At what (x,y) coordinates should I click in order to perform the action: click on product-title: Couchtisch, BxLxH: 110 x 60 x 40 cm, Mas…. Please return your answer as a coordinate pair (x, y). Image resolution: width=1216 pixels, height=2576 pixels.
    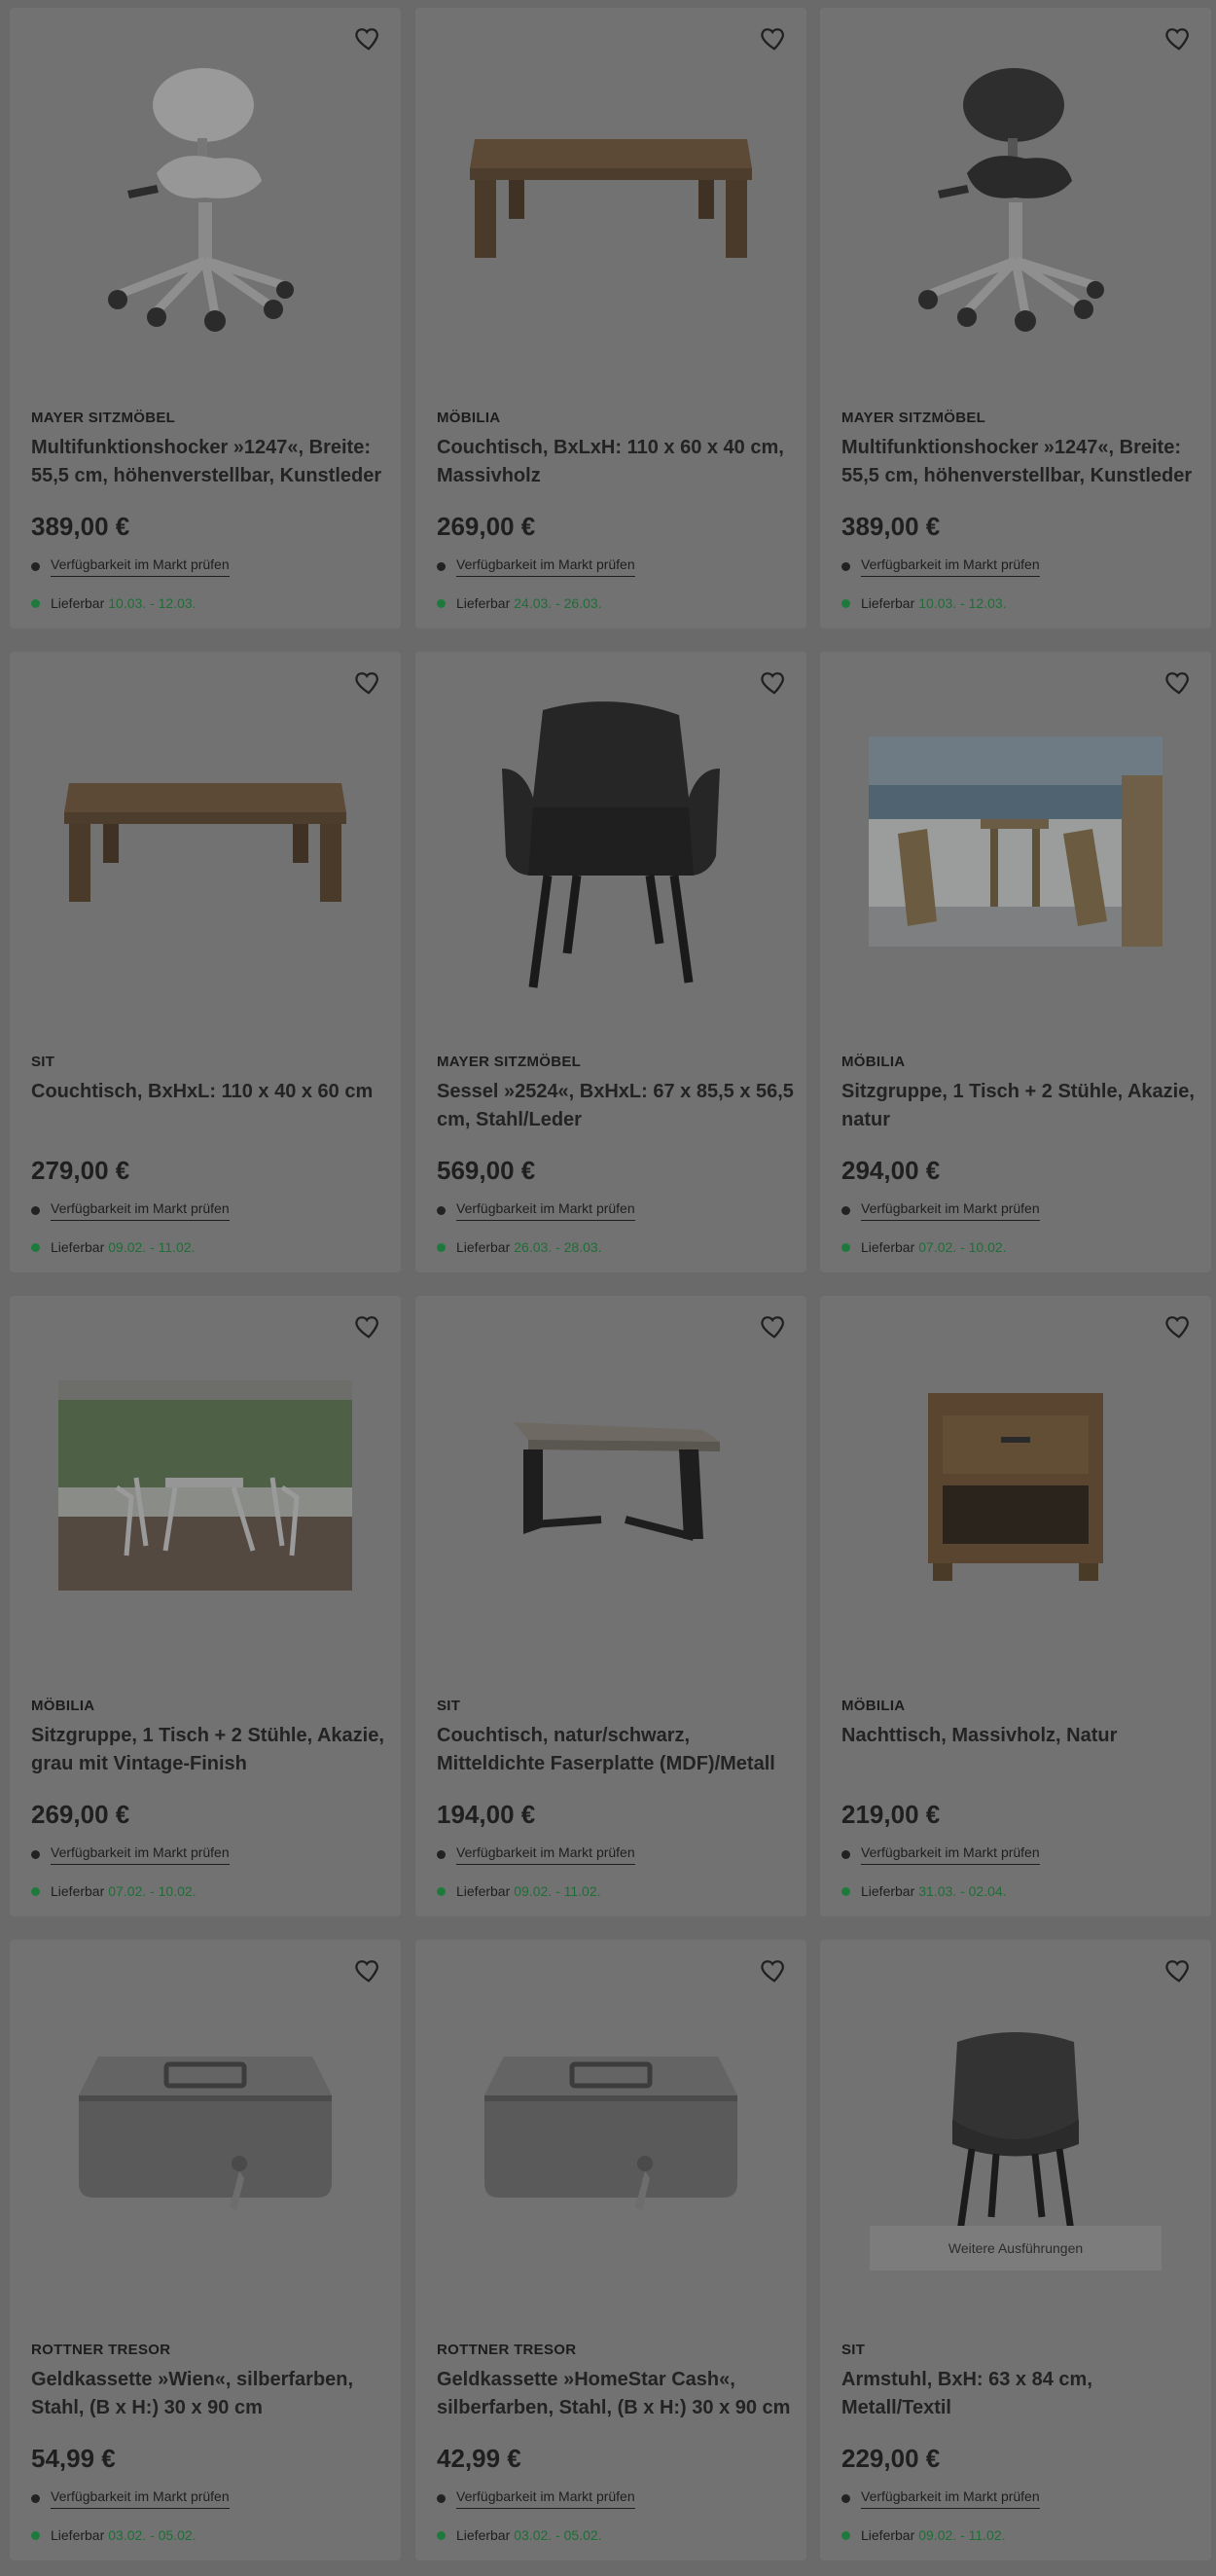
    Looking at the image, I should click on (617, 462).